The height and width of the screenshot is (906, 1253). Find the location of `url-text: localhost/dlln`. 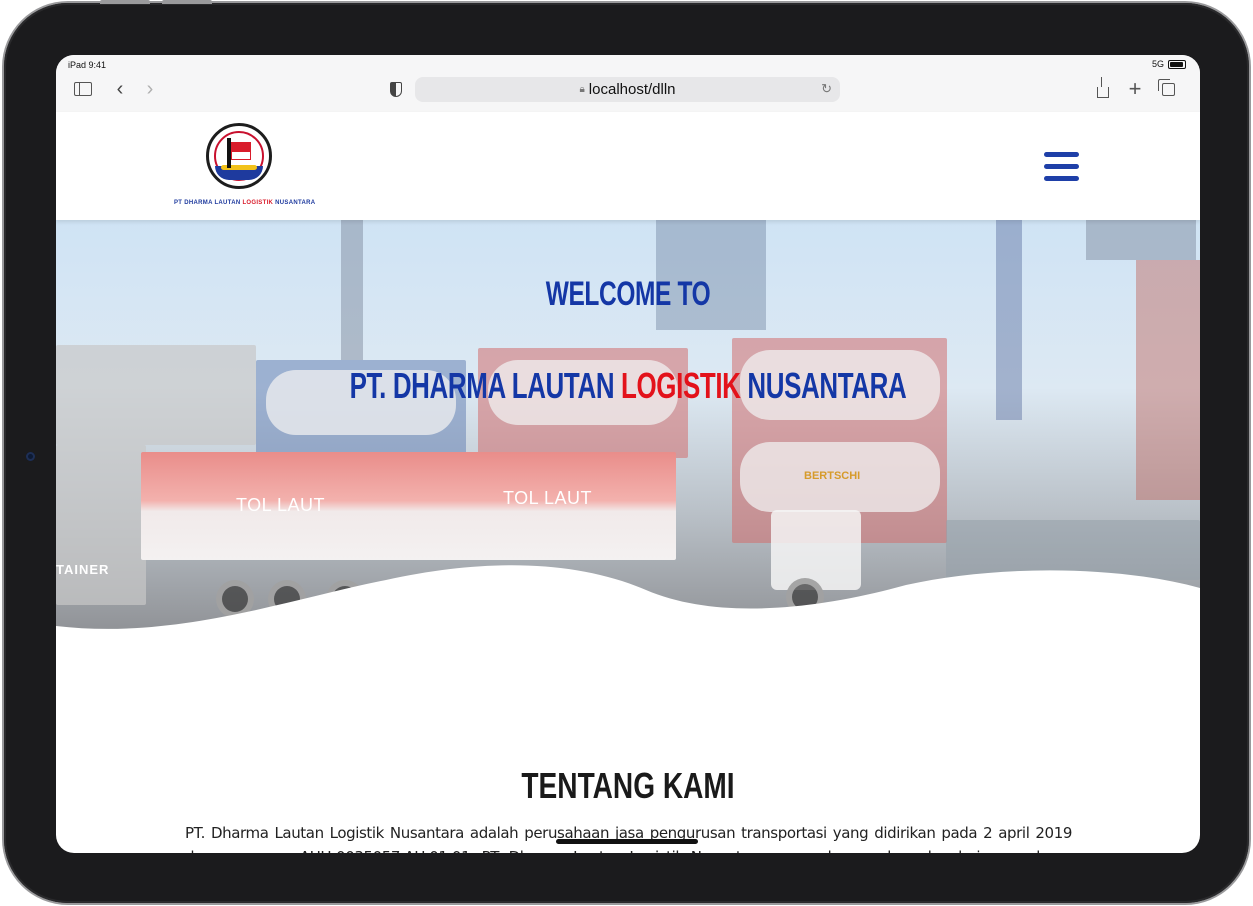

url-text: localhost/dlln is located at coordinates (632, 89).